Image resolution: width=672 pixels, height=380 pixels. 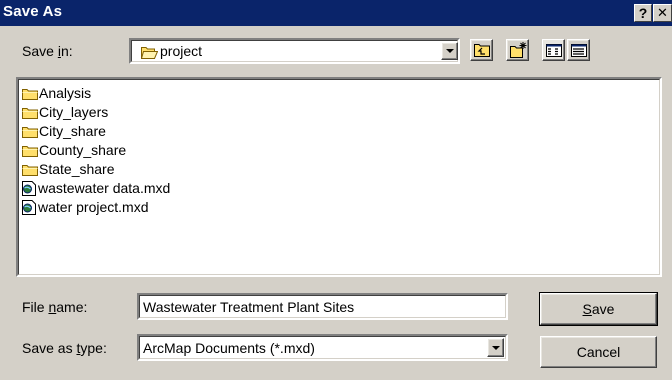 What do you see at coordinates (65, 92) in the screenshot?
I see `list-item-label: Analysis` at bounding box center [65, 92].